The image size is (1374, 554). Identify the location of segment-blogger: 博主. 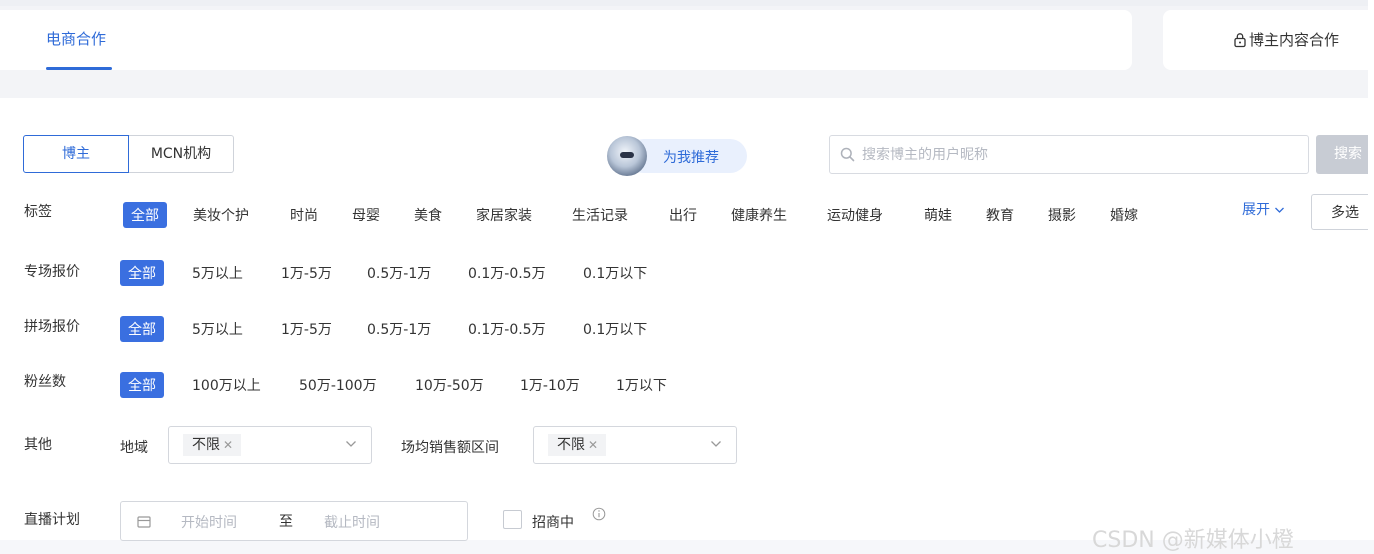
(76, 154).